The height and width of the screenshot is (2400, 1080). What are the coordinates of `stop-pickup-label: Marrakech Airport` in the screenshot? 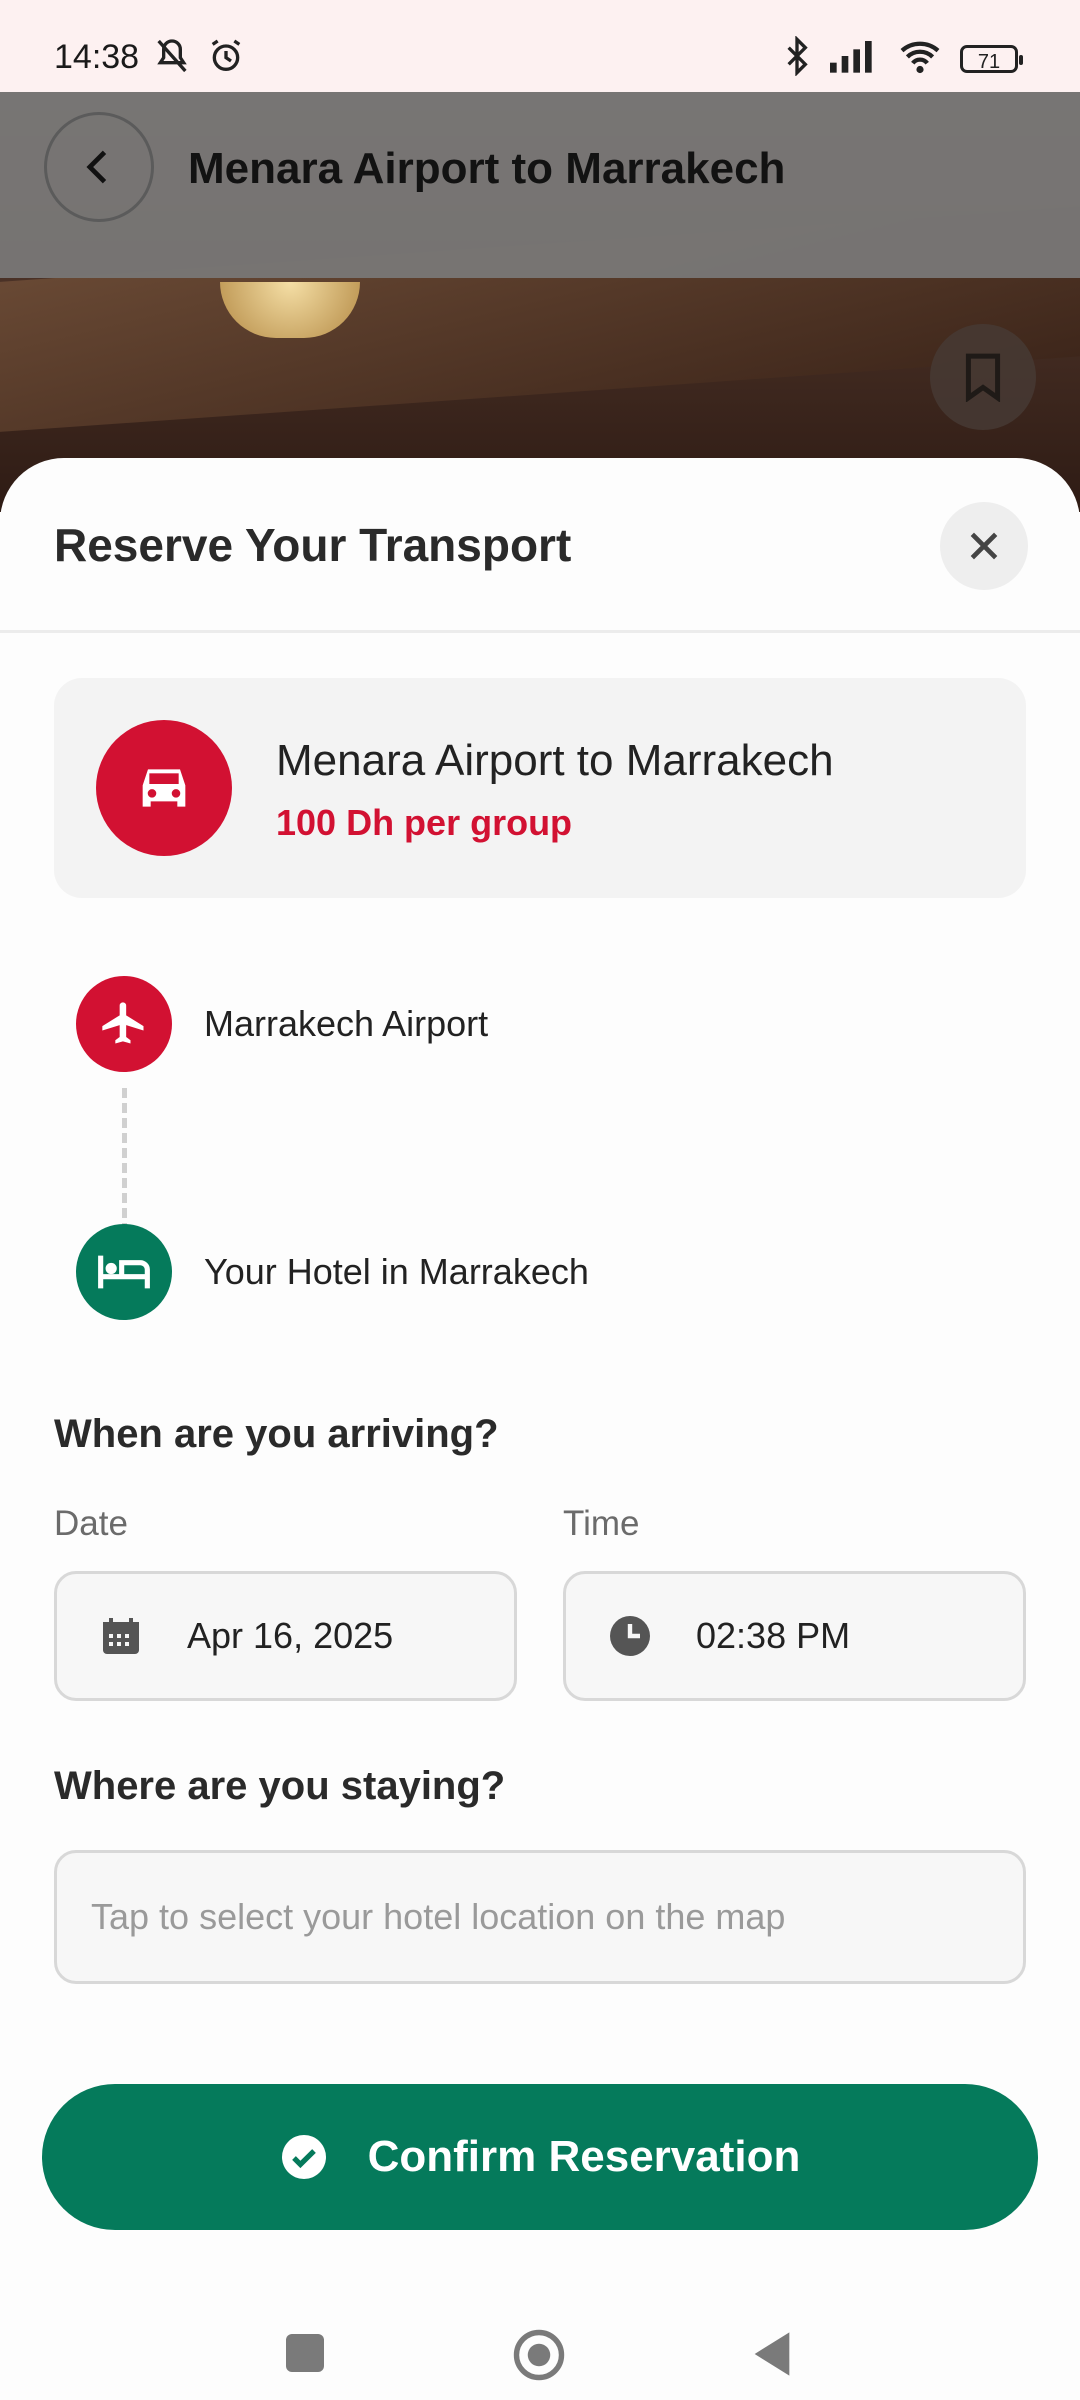 It's located at (346, 1023).